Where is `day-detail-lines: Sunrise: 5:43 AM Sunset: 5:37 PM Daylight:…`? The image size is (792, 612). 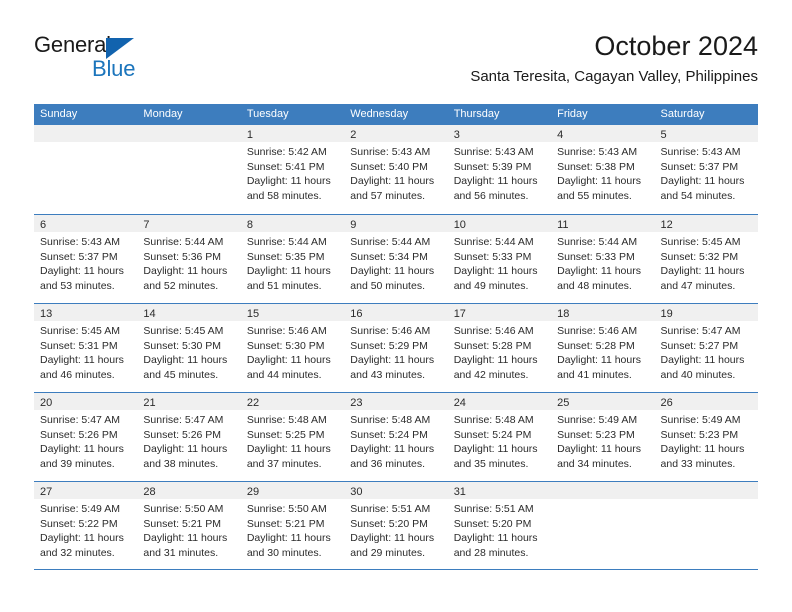 day-detail-lines: Sunrise: 5:43 AM Sunset: 5:37 PM Daylight:… is located at coordinates (85, 262).